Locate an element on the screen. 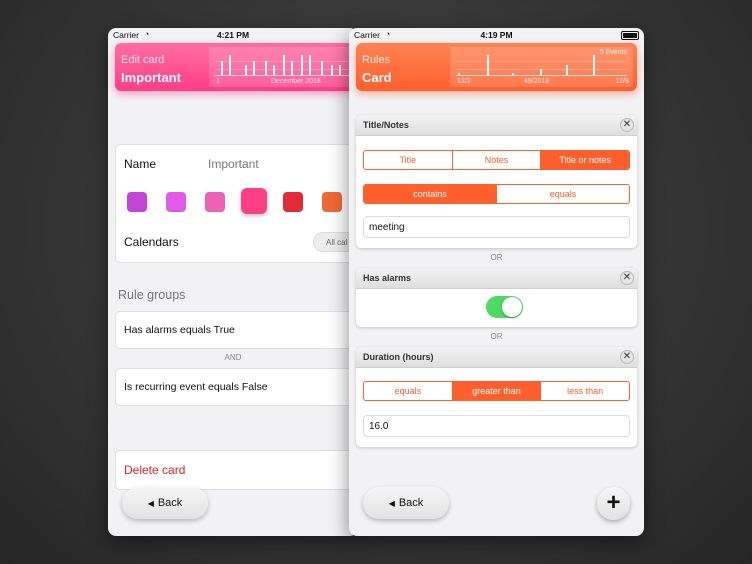  status-bar: Carrier ◔ 4:19 PM is located at coordinates (496, 35).